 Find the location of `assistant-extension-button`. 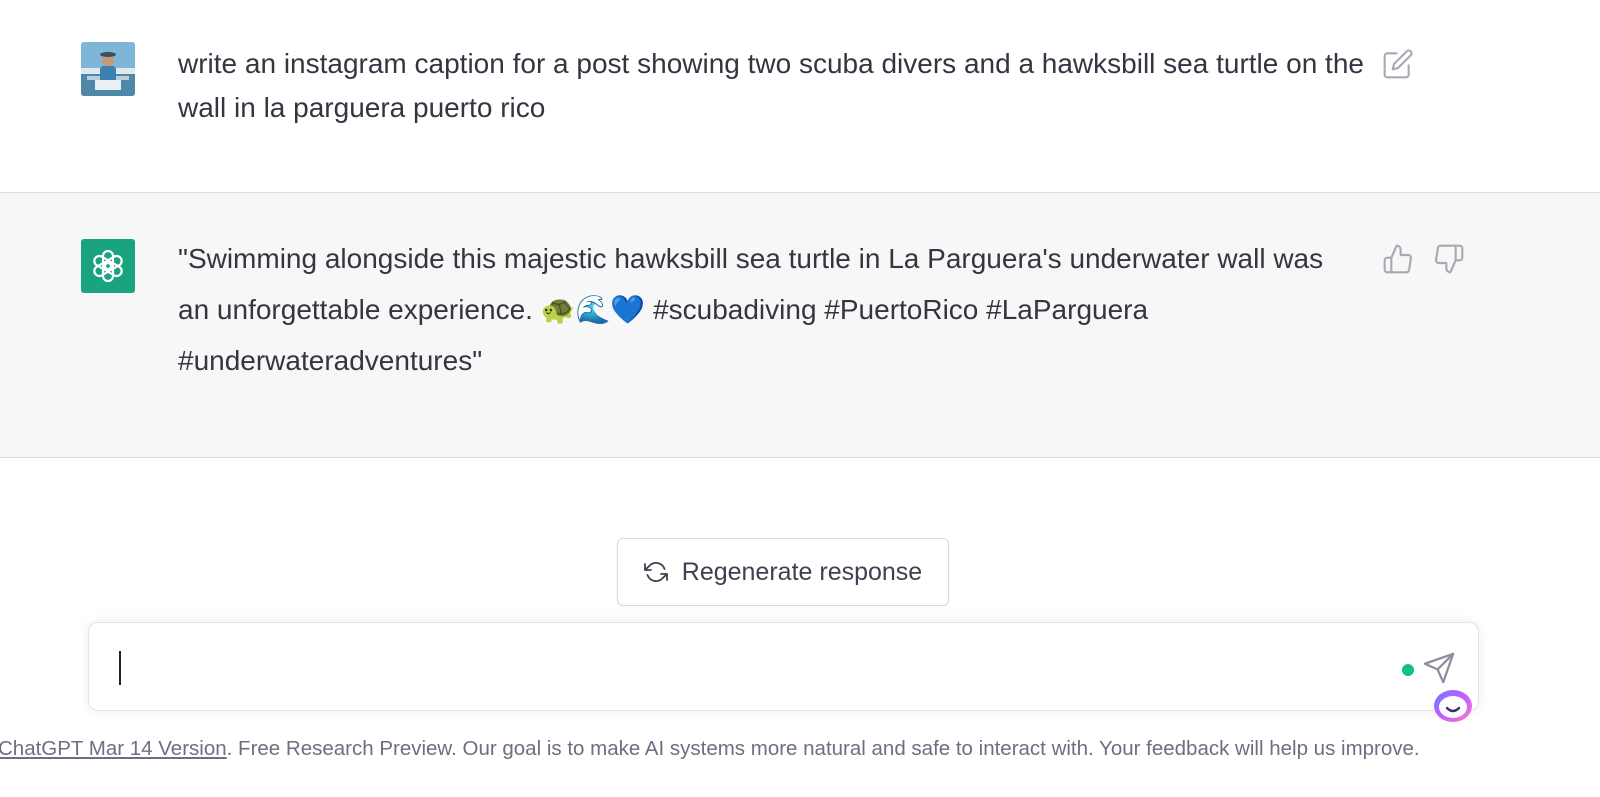

assistant-extension-button is located at coordinates (1453, 705).